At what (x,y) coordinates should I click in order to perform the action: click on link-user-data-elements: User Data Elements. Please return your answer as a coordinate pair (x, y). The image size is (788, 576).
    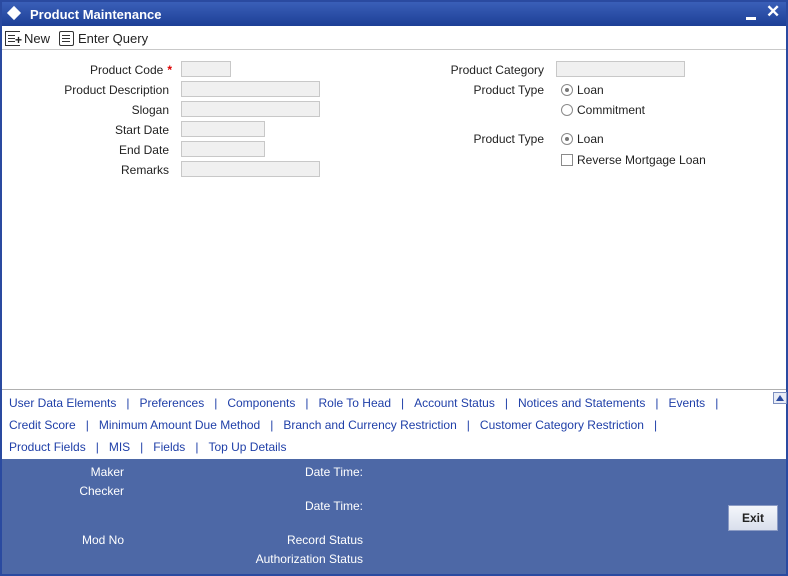
    Looking at the image, I should click on (62, 403).